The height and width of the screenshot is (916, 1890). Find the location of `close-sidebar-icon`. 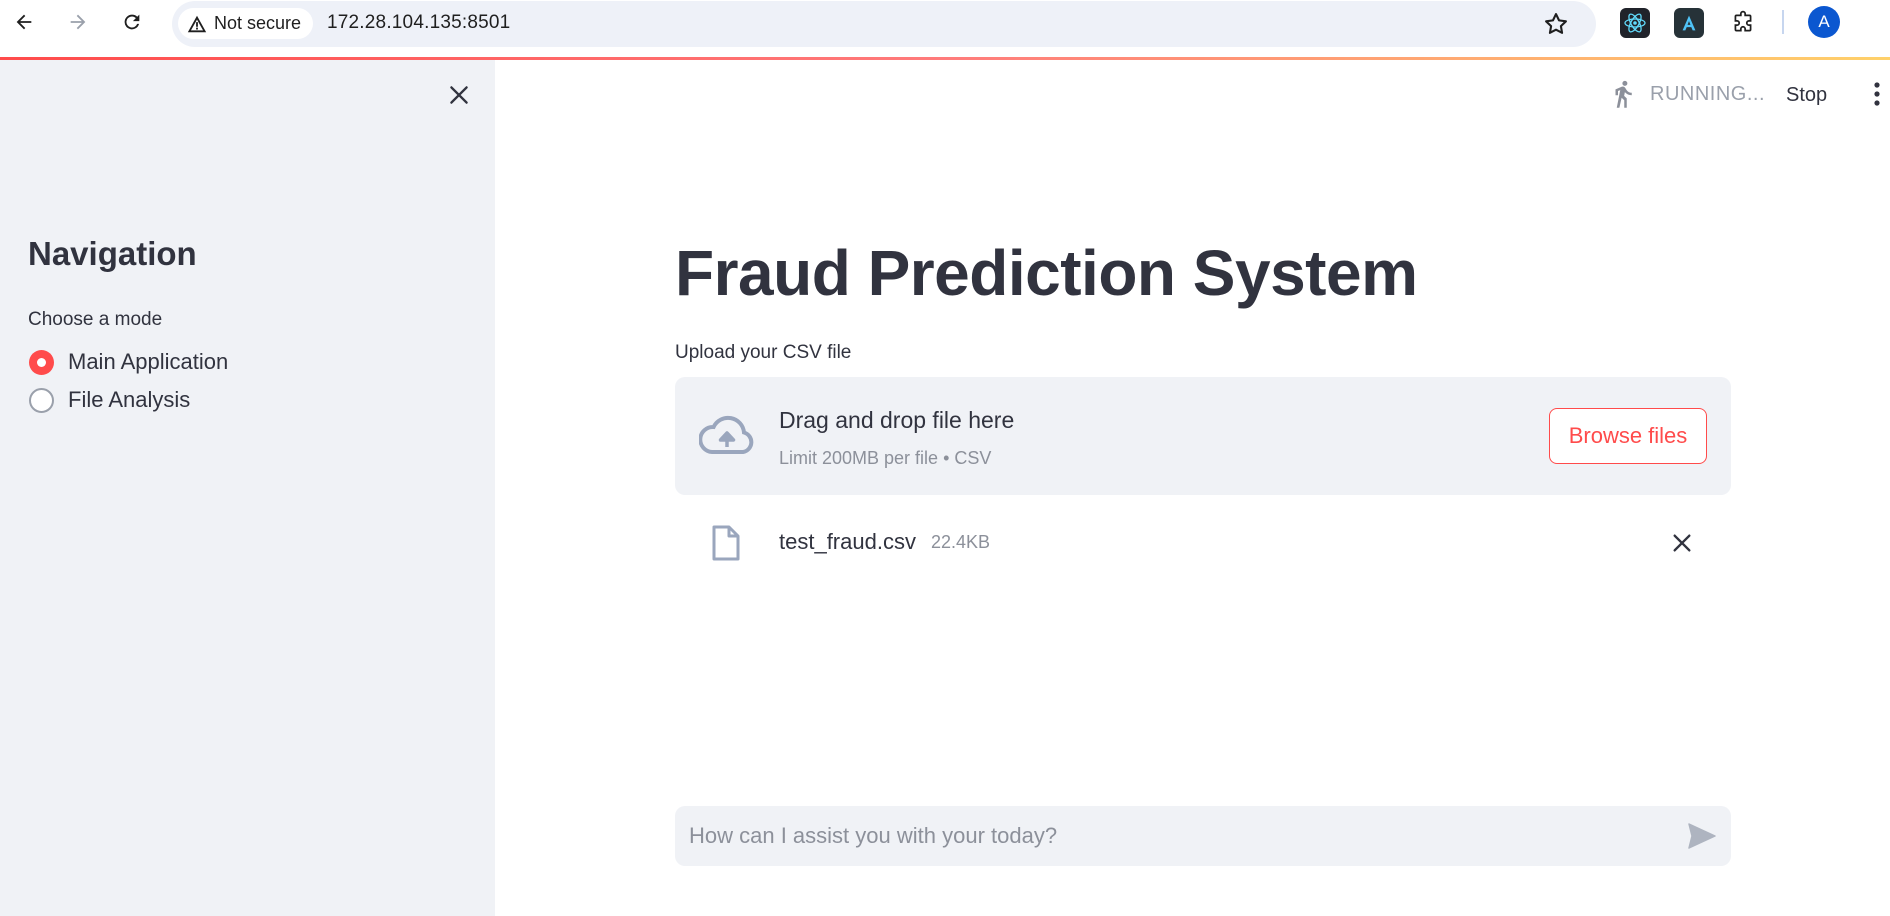

close-sidebar-icon is located at coordinates (459, 95).